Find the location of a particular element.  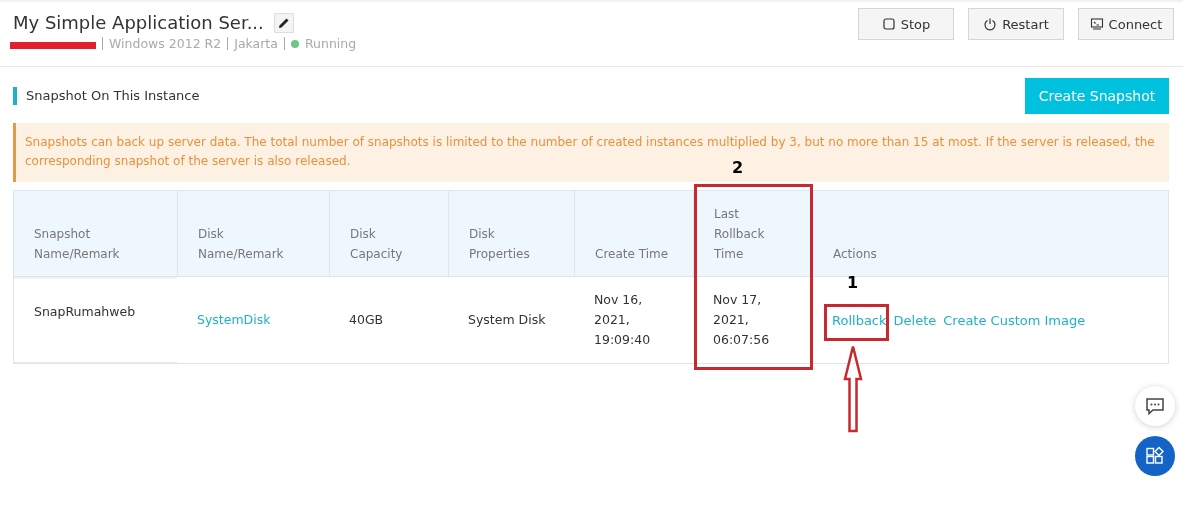

column-header: Disk Name/Remark is located at coordinates (253, 234).